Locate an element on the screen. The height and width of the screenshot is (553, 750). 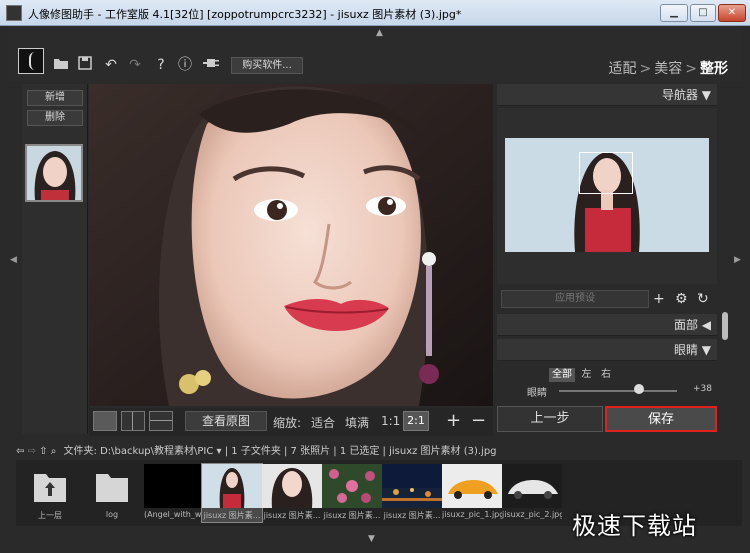
tab-right-eye: 右 is located at coordinates (606, 375).